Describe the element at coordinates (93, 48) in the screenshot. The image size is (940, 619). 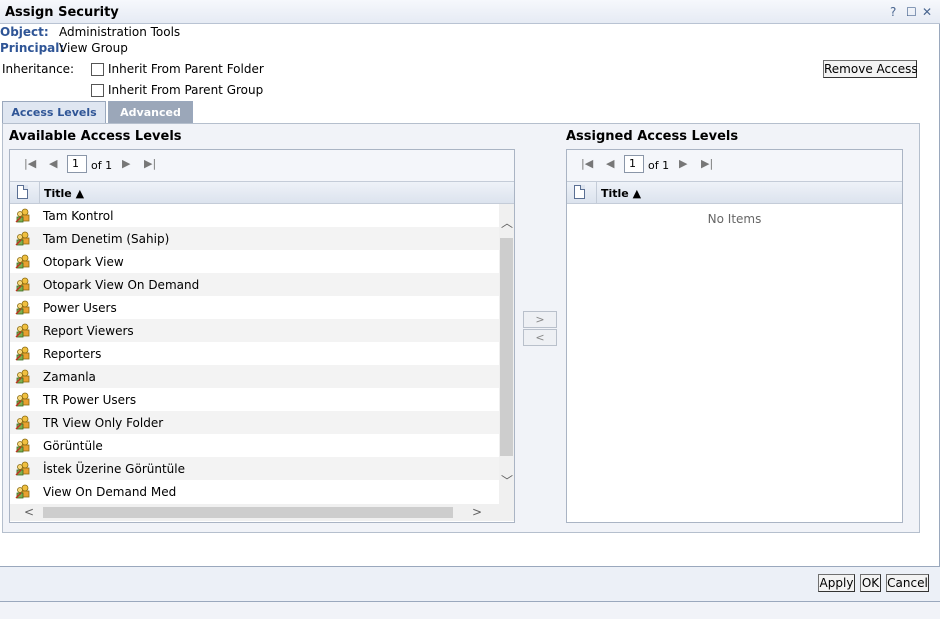
I see `principal-value: View Group` at that location.